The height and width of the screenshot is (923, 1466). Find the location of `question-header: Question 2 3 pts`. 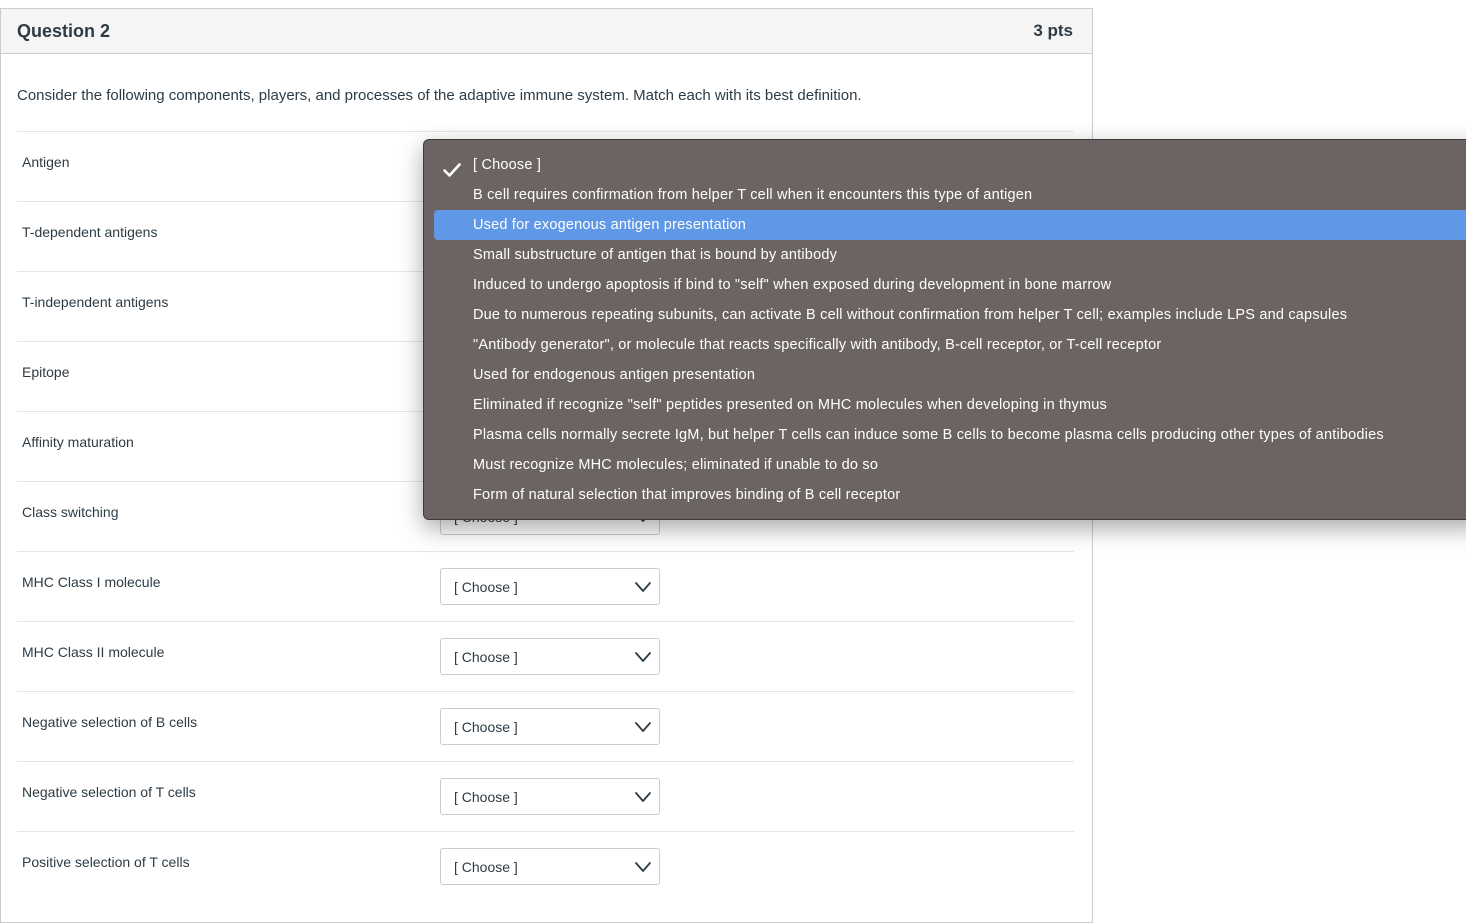

question-header: Question 2 3 pts is located at coordinates (546, 31).